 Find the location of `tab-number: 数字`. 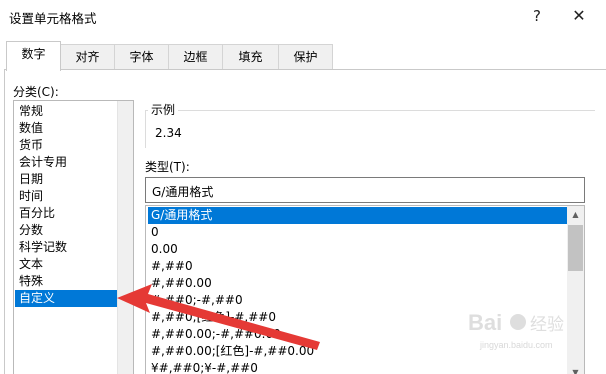

tab-number: 数字 is located at coordinates (33, 56).